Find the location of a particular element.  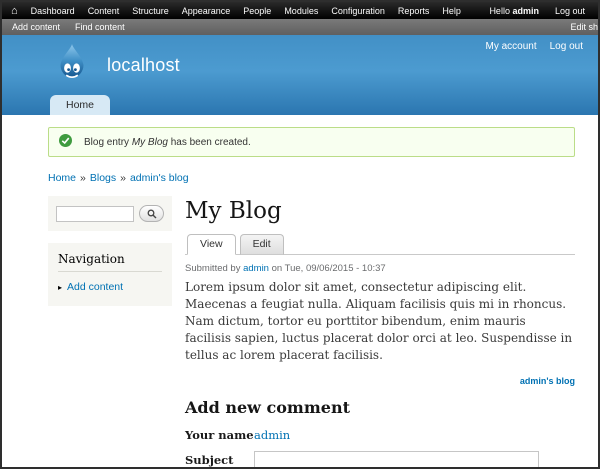

status-text-prefix: Blog entry is located at coordinates (108, 142).